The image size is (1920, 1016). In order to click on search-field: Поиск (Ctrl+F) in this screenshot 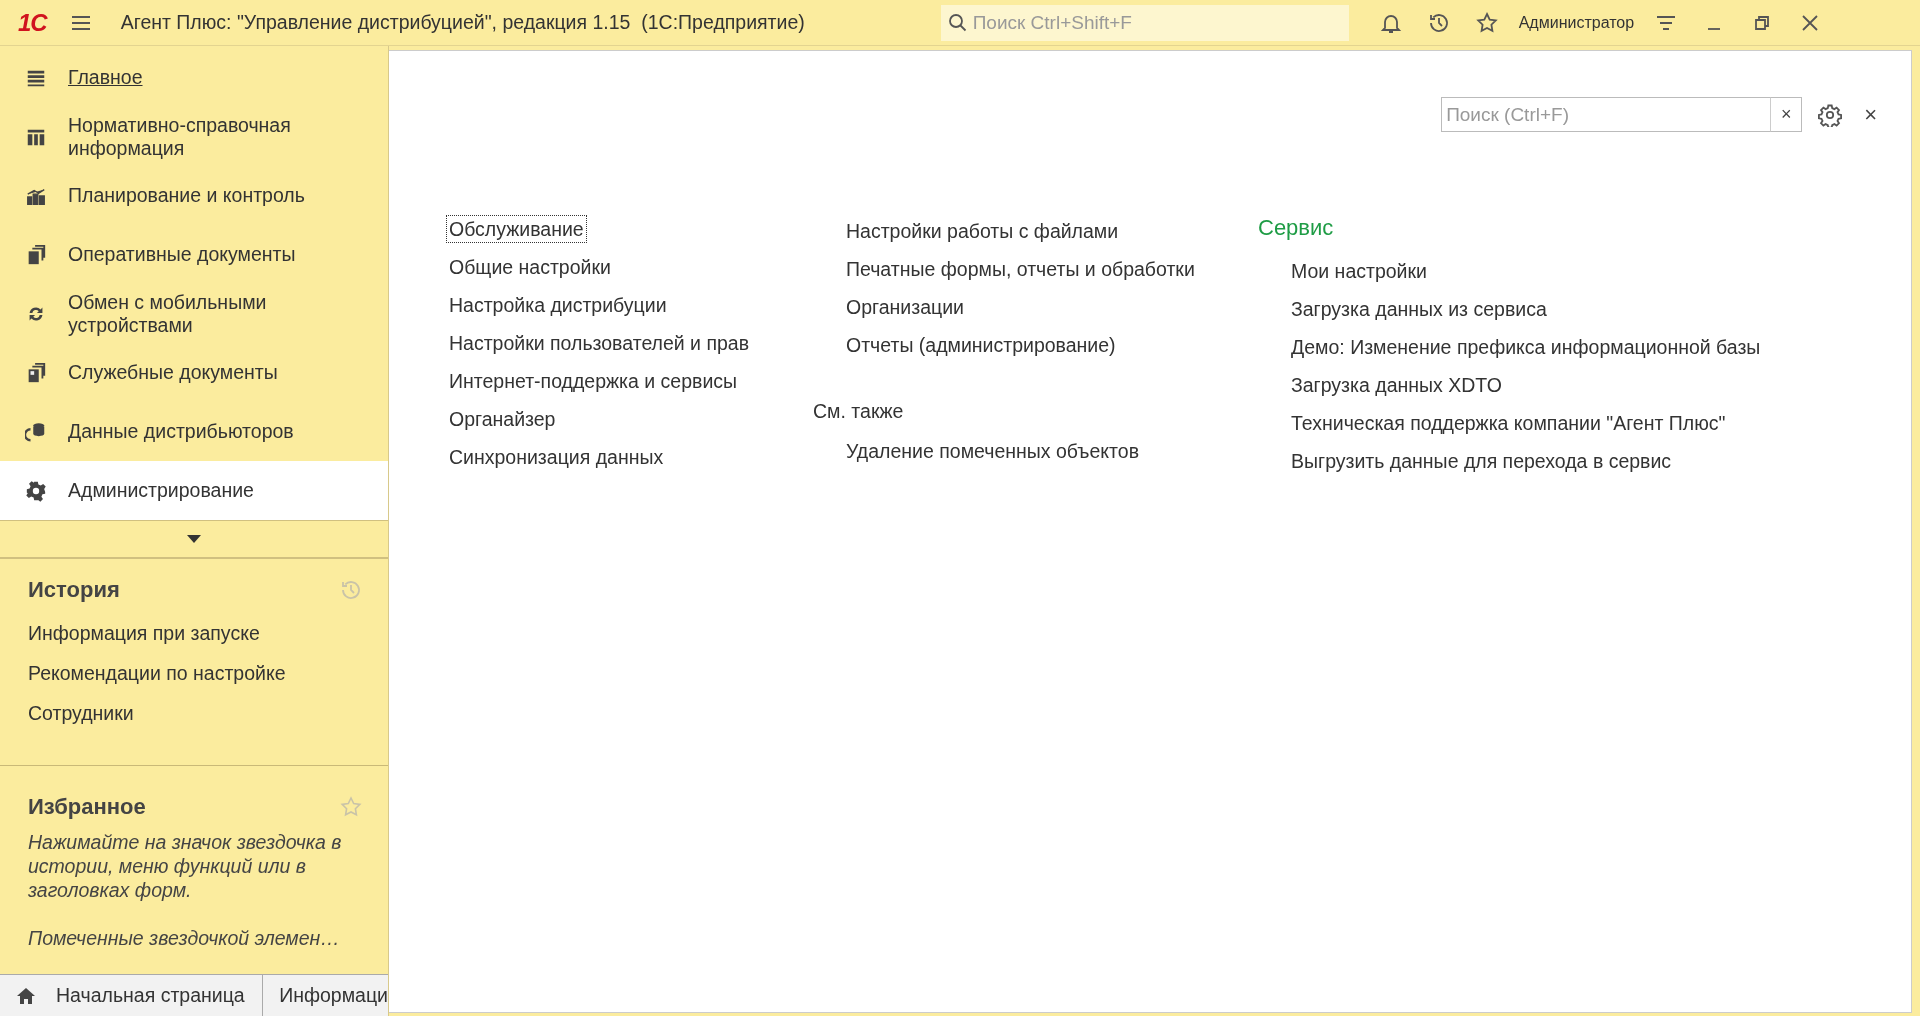, I will do `click(1606, 114)`.